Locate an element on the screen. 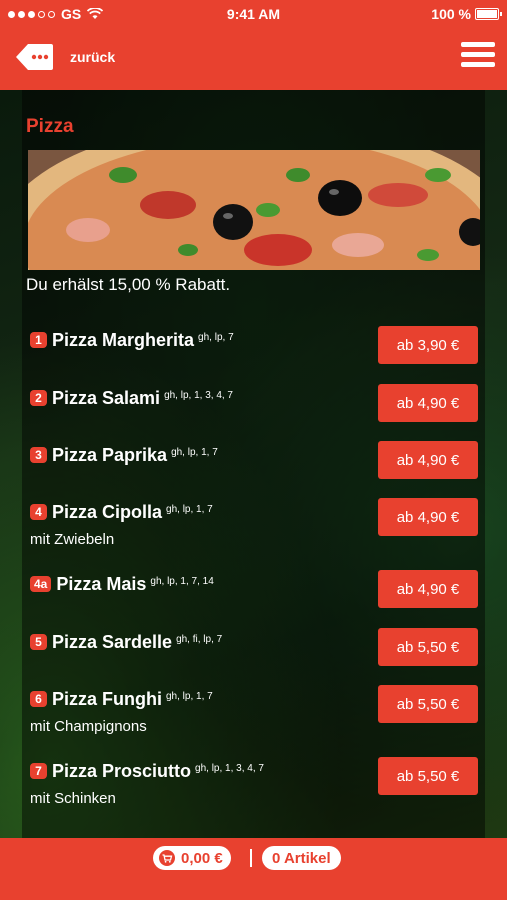 The width and height of the screenshot is (507, 900). item-number-badge: 1 is located at coordinates (38, 339).